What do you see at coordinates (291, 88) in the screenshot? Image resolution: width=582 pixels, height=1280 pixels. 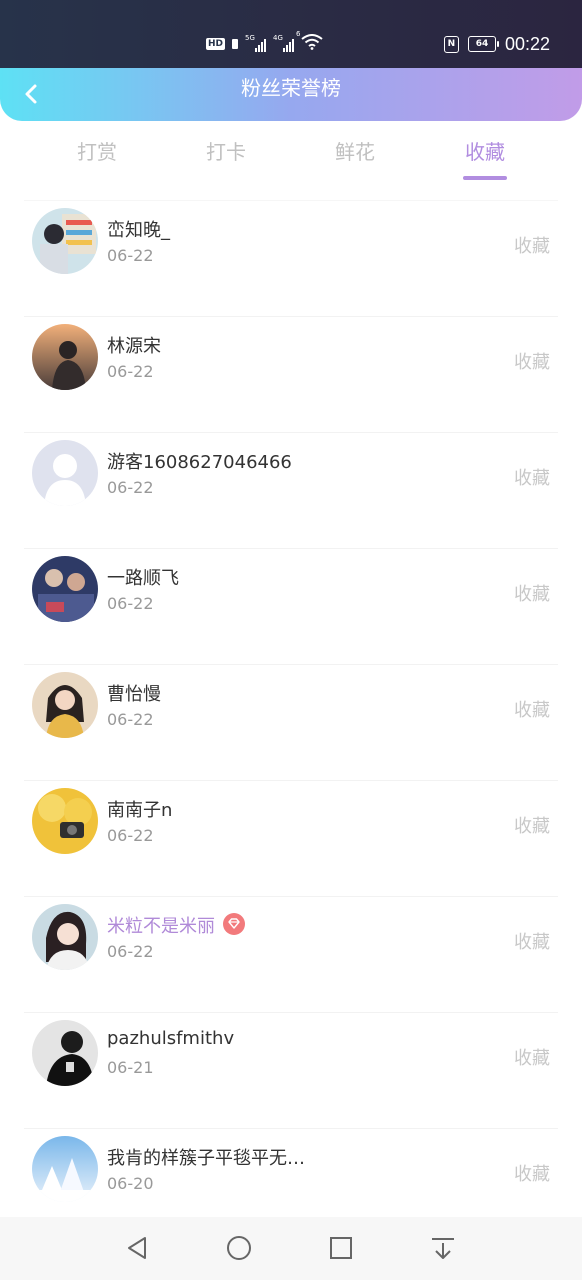 I see `page-title: 粉丝荣誉榜` at bounding box center [291, 88].